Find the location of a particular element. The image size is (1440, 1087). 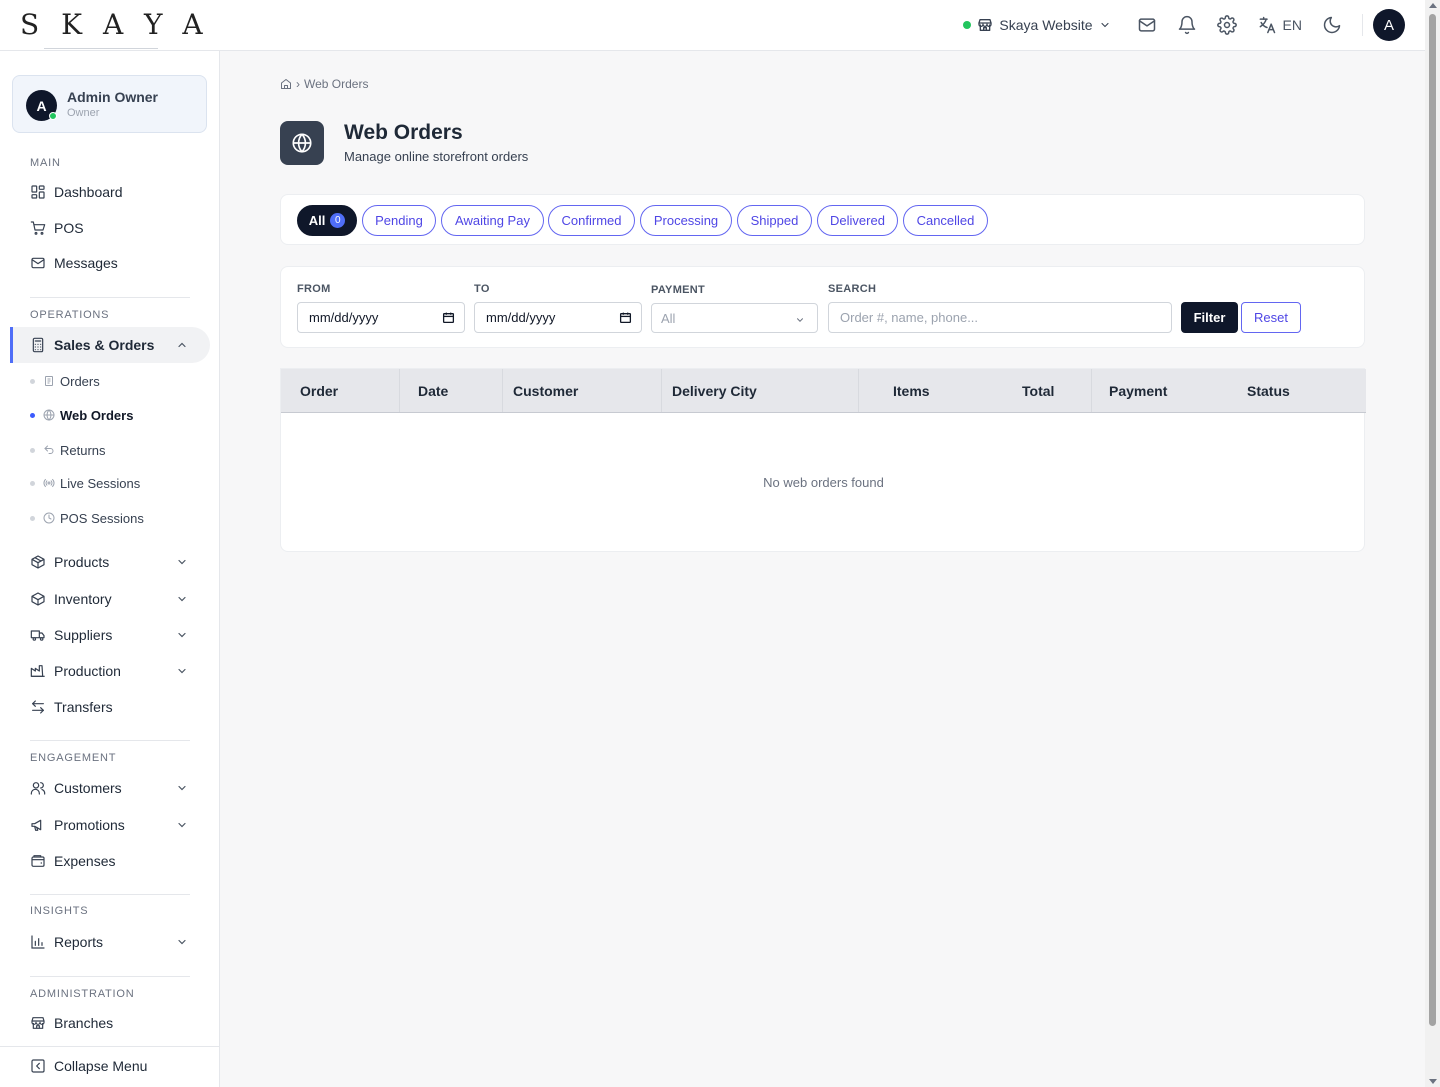

section-label-insights: INSIGHTS is located at coordinates (59, 911).